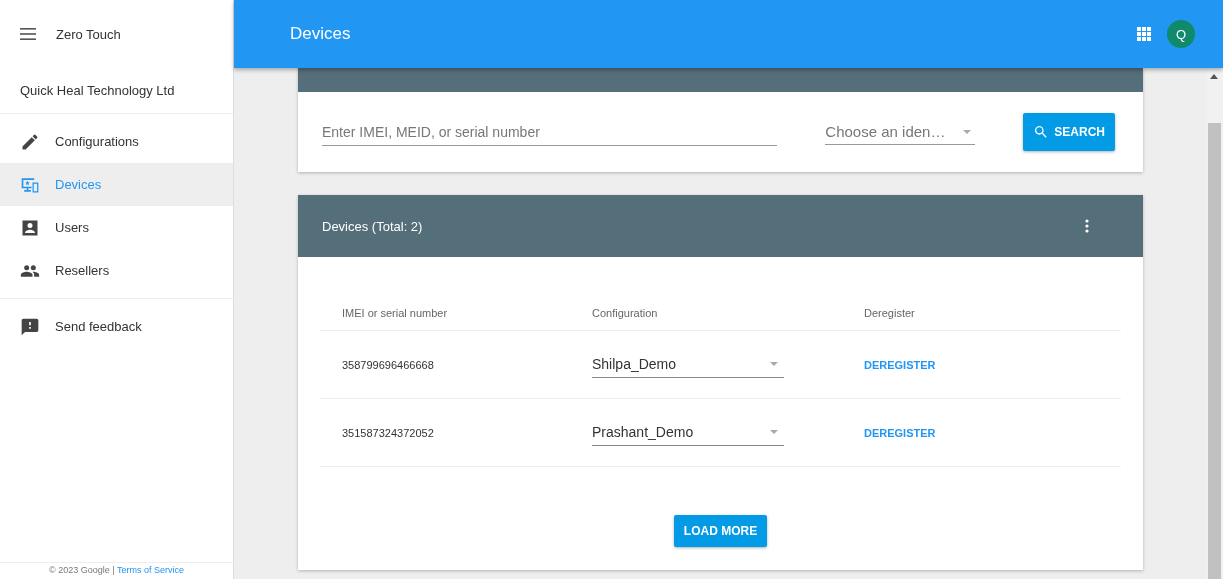 This screenshot has height=579, width=1223. What do you see at coordinates (1087, 226) in the screenshot?
I see `more-options-icon` at bounding box center [1087, 226].